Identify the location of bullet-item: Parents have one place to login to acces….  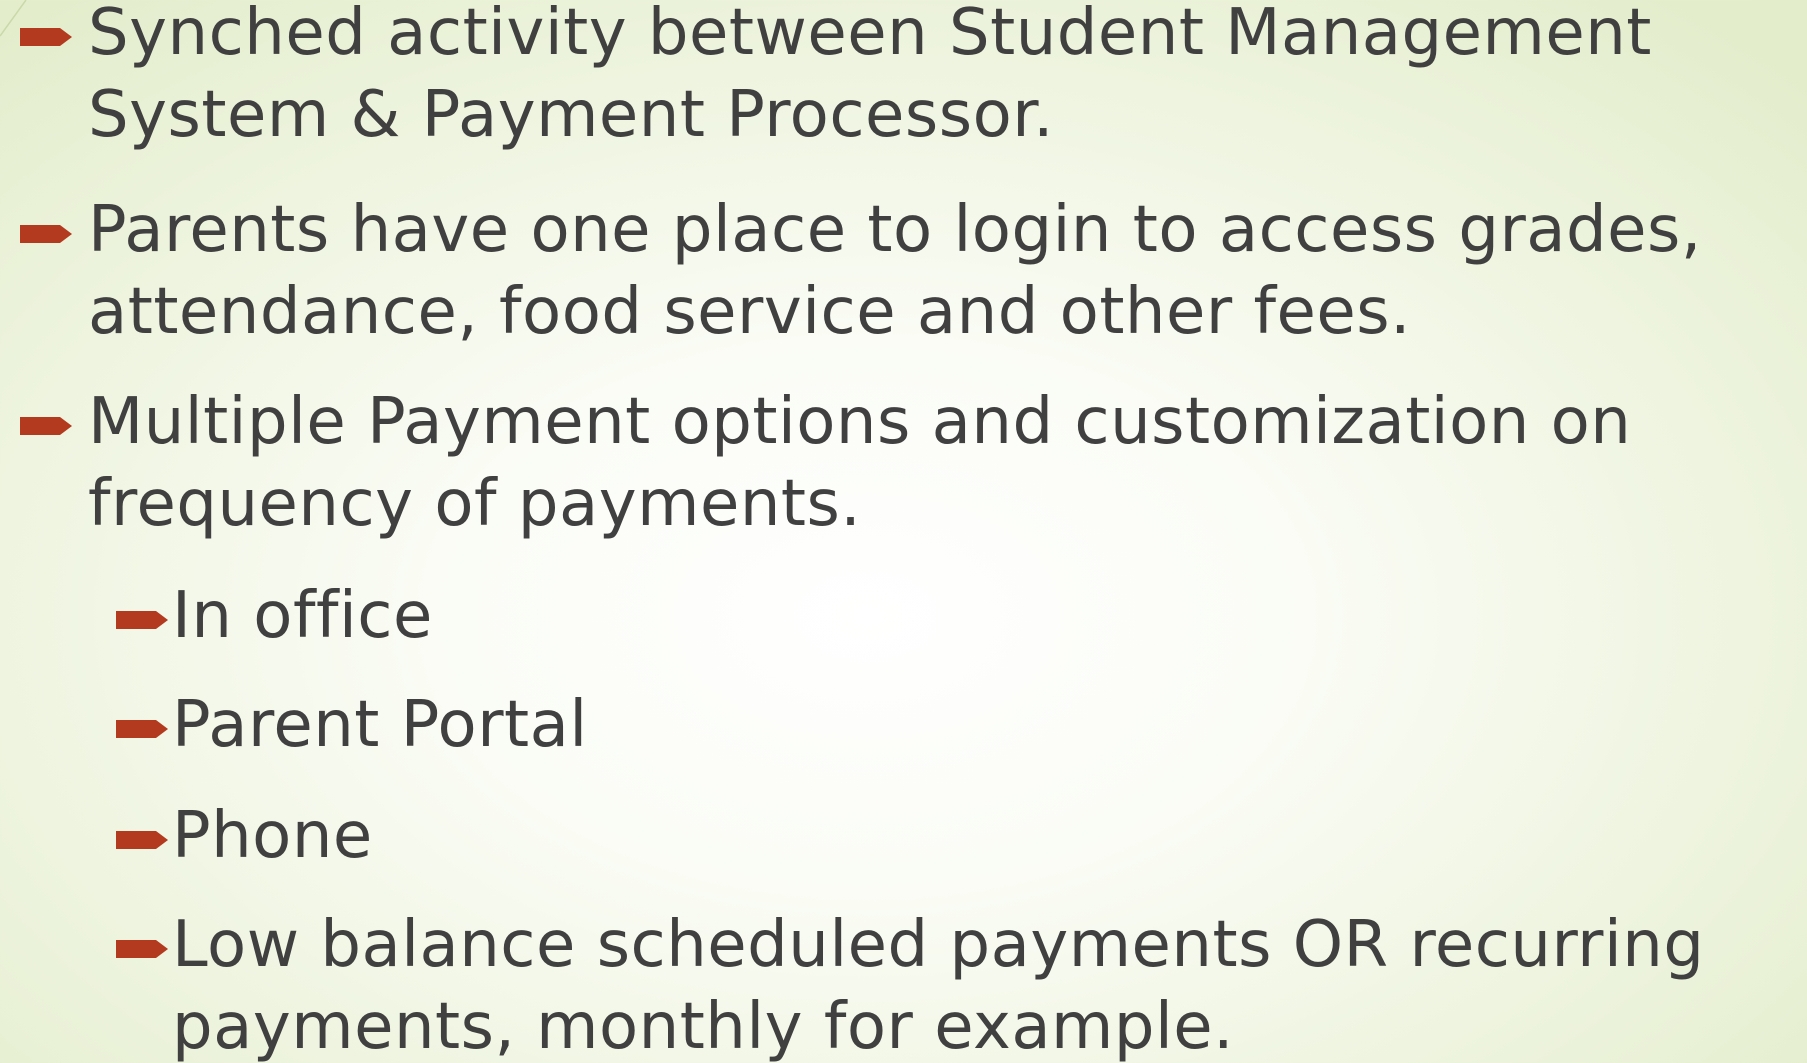
(861, 271).